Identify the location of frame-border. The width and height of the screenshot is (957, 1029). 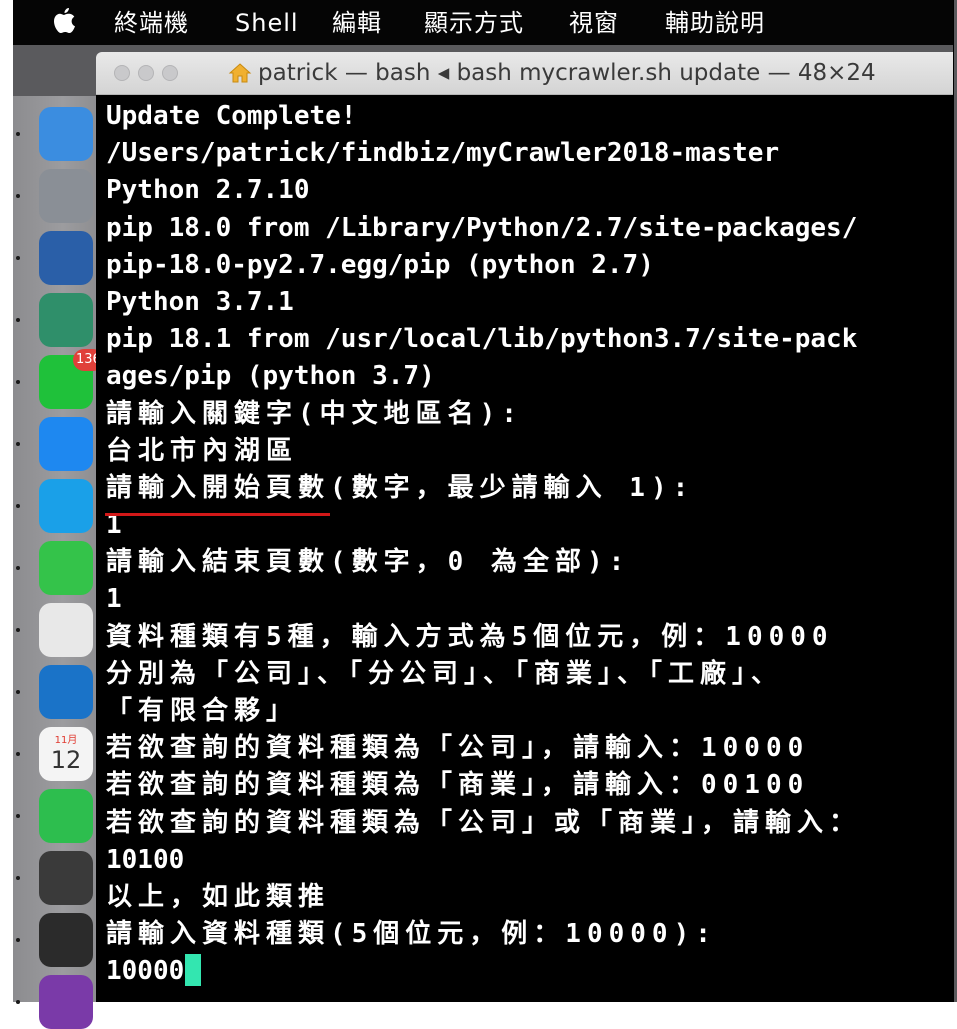
(953, 501).